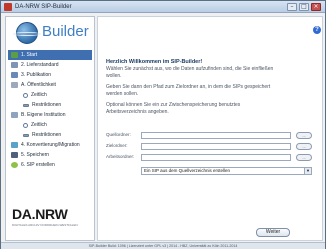  I want to click on window-title: DA-NRW SIP-Builder, so click(43, 7).